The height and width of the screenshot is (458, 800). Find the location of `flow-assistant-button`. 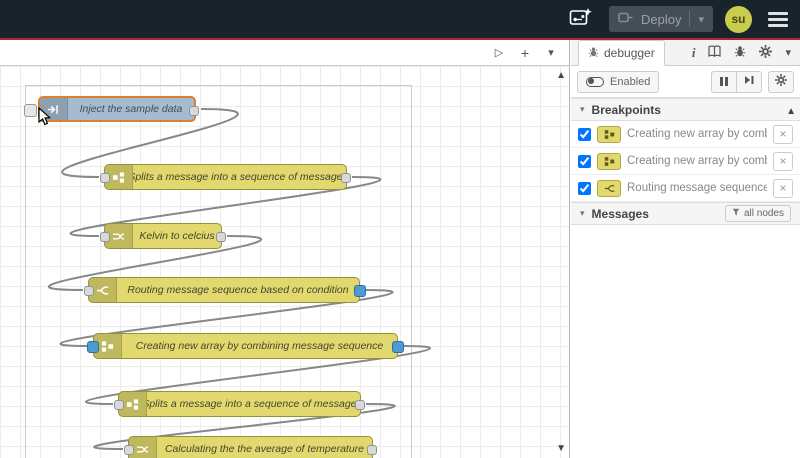

flow-assistant-button is located at coordinates (581, 19).